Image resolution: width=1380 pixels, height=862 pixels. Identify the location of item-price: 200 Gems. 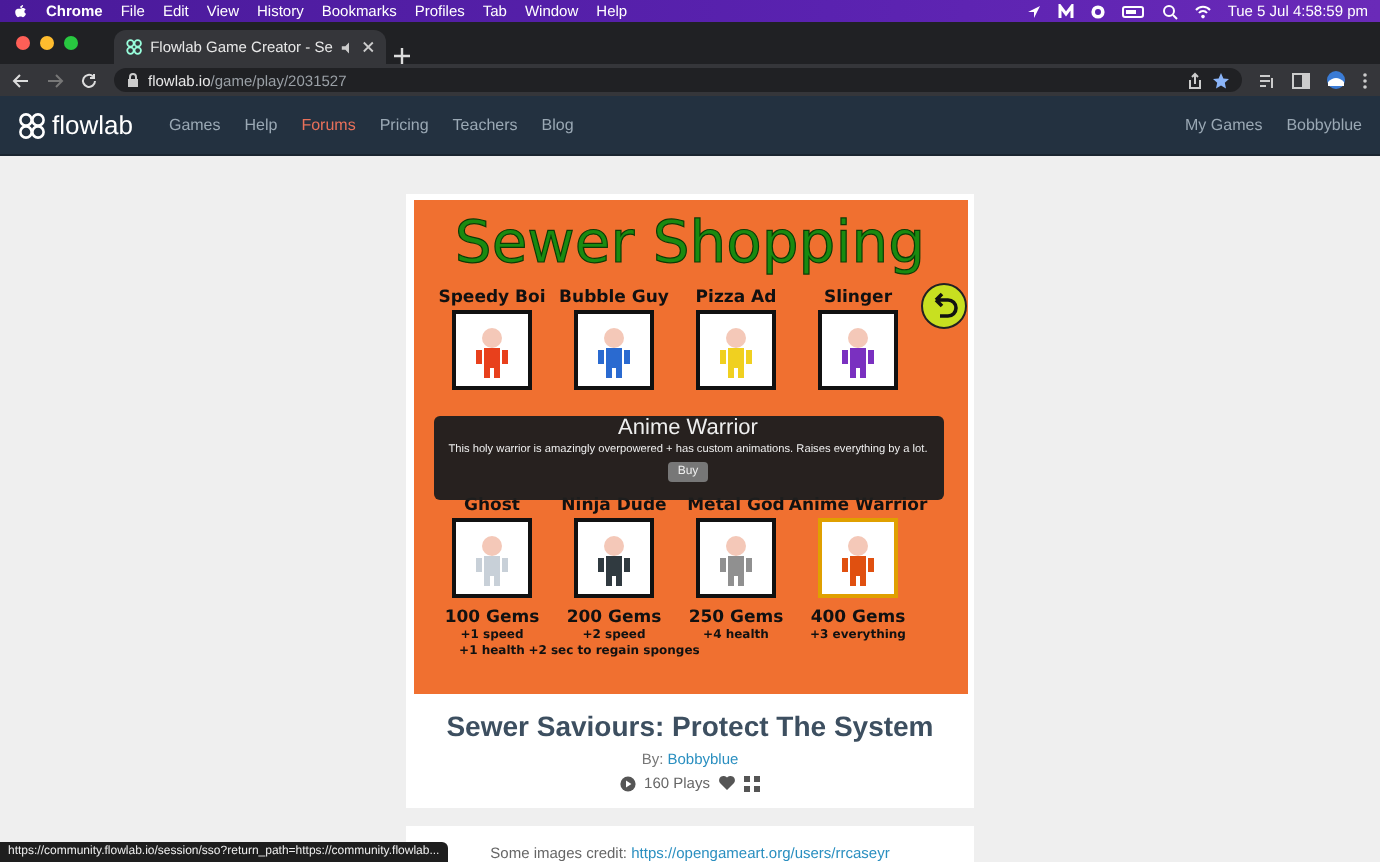
(614, 618).